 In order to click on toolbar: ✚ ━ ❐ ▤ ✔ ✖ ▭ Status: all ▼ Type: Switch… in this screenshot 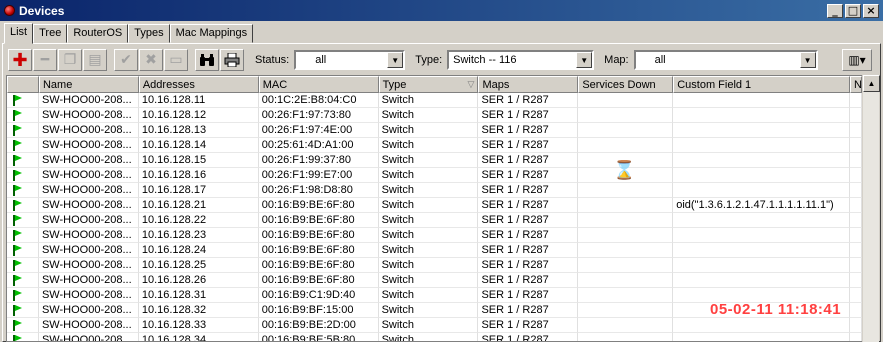, I will do `click(443, 60)`.